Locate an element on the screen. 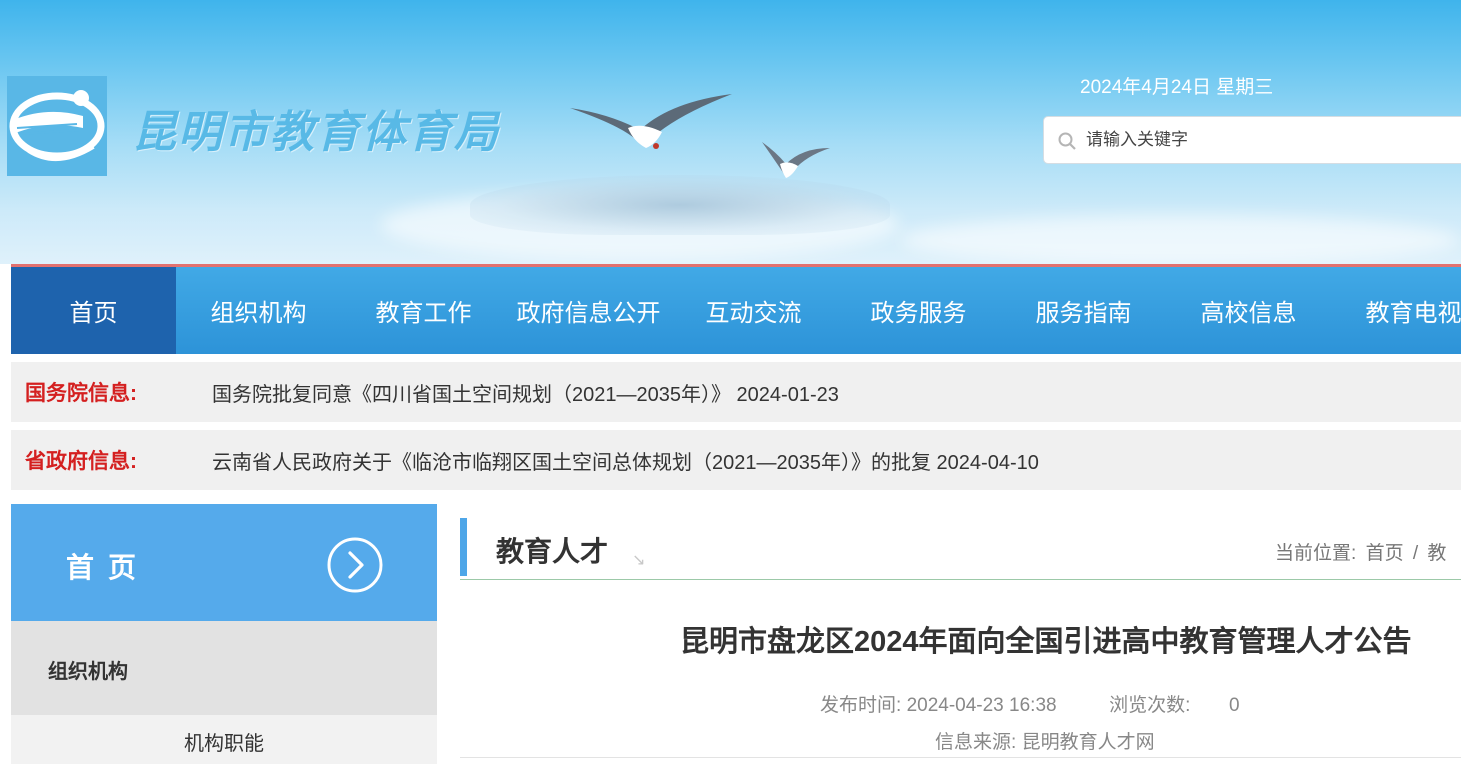 This screenshot has height=764, width=1461. nav-item-education-work: 教育工作 is located at coordinates (423, 310).